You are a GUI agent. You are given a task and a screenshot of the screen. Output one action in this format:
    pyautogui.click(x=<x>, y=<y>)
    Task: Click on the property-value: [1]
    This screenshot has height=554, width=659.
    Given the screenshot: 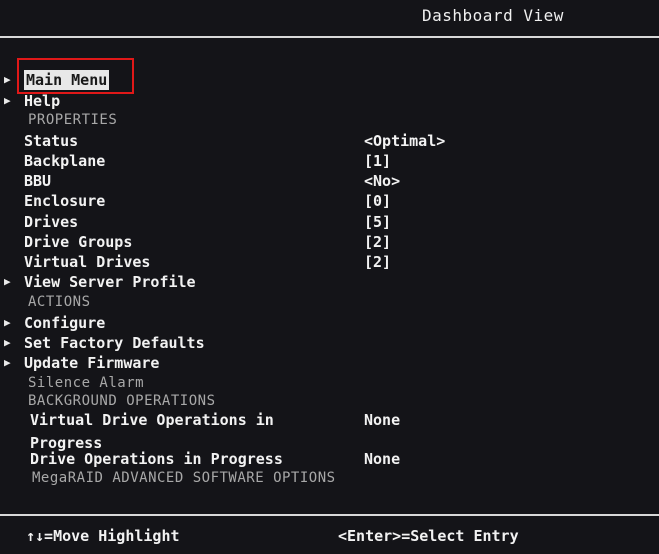 What is the action you would take?
    pyautogui.click(x=378, y=161)
    